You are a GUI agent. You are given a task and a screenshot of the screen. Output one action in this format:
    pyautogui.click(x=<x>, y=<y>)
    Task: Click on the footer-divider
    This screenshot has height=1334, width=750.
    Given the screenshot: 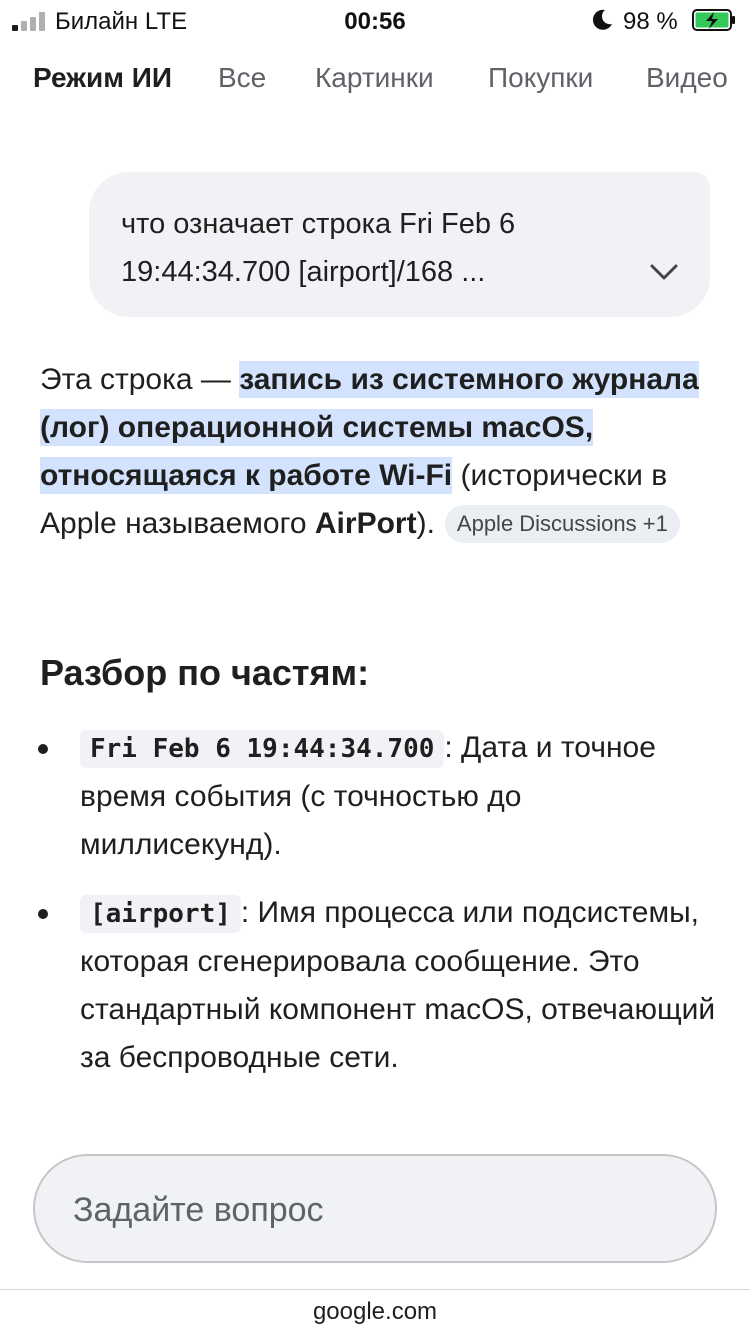 What is the action you would take?
    pyautogui.click(x=375, y=1289)
    